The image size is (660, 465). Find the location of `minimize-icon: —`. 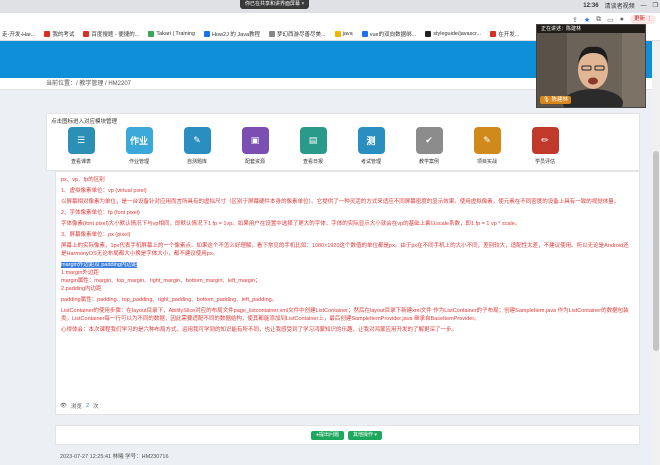

minimize-icon: — is located at coordinates (644, 6).